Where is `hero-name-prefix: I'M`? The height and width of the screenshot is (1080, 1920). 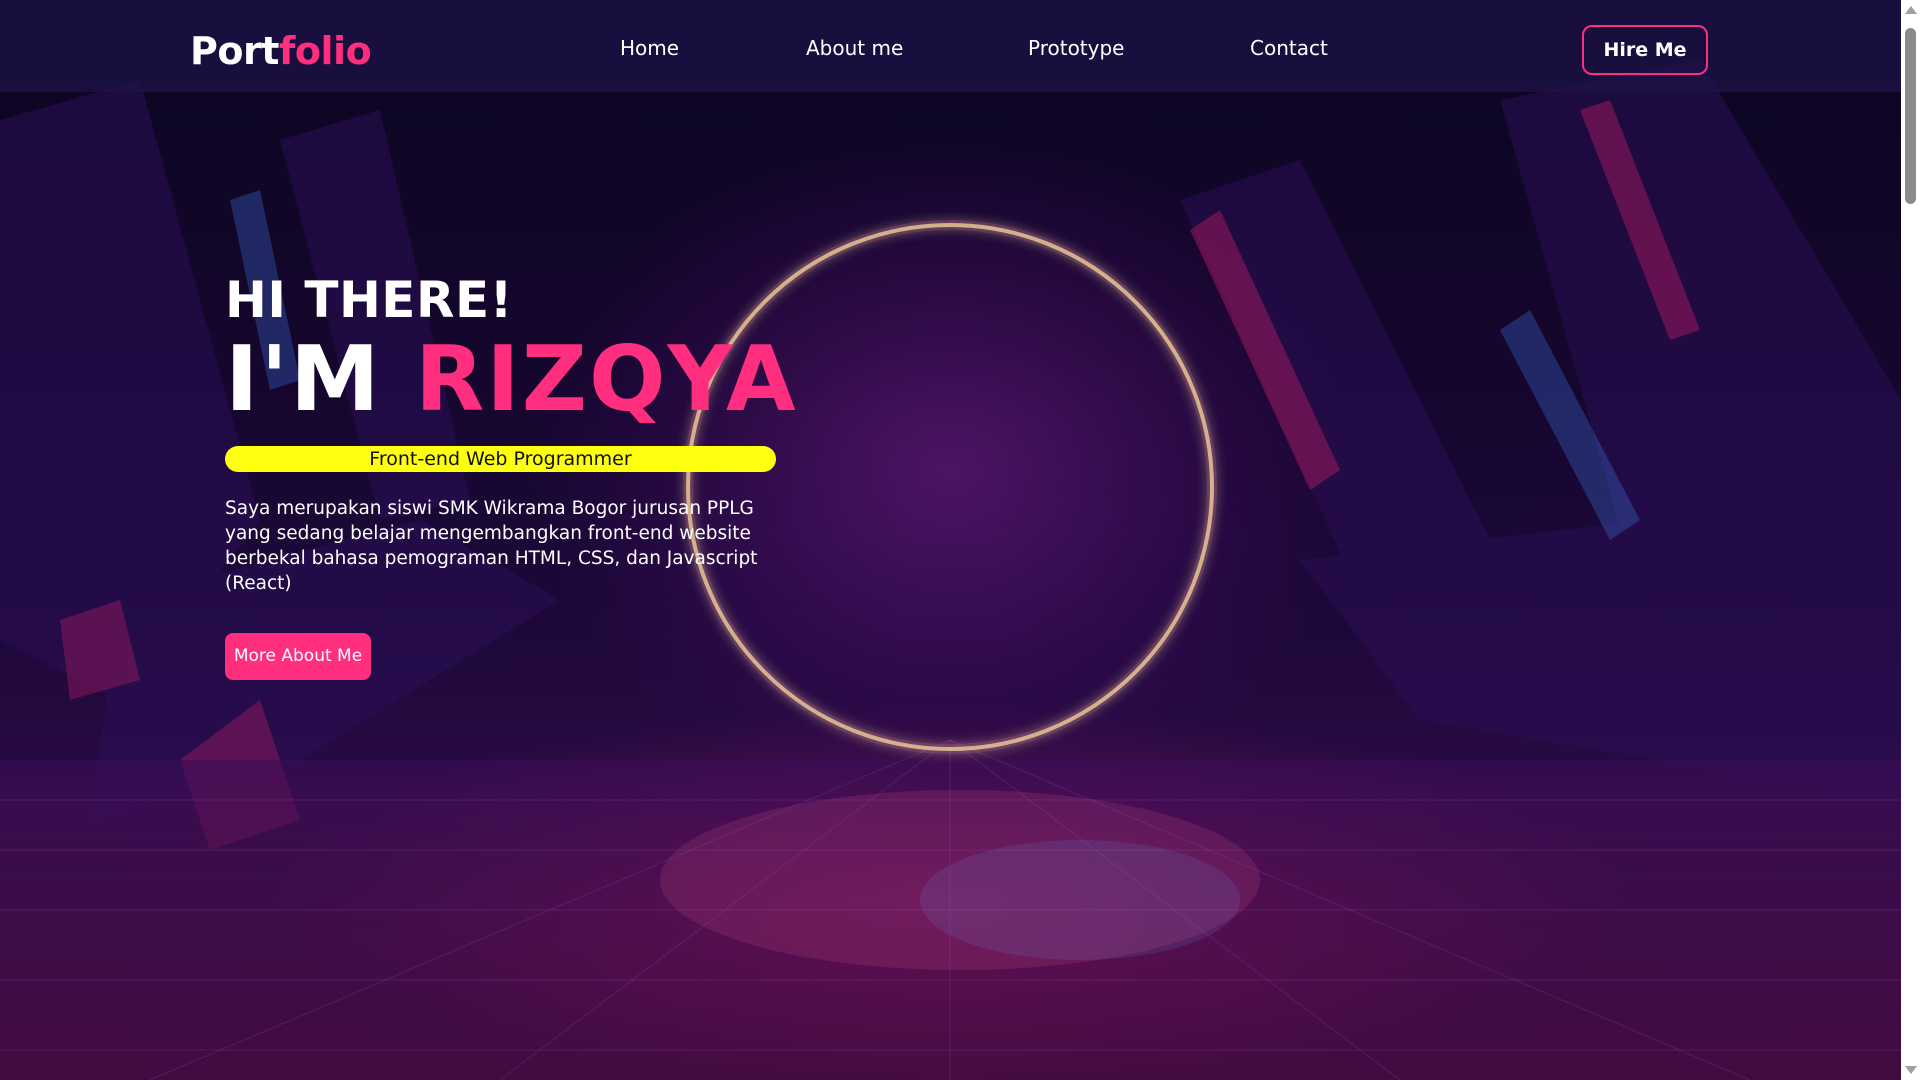
hero-name-prefix: I'M is located at coordinates (320, 379).